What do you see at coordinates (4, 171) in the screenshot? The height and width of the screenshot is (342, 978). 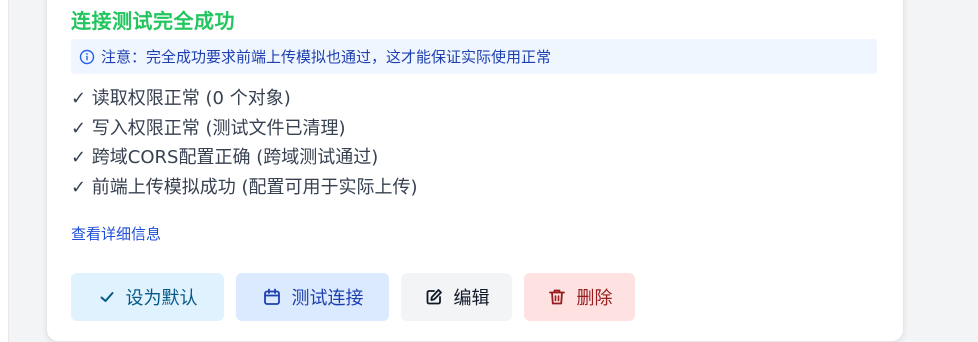 I see `left-panel-edge` at bounding box center [4, 171].